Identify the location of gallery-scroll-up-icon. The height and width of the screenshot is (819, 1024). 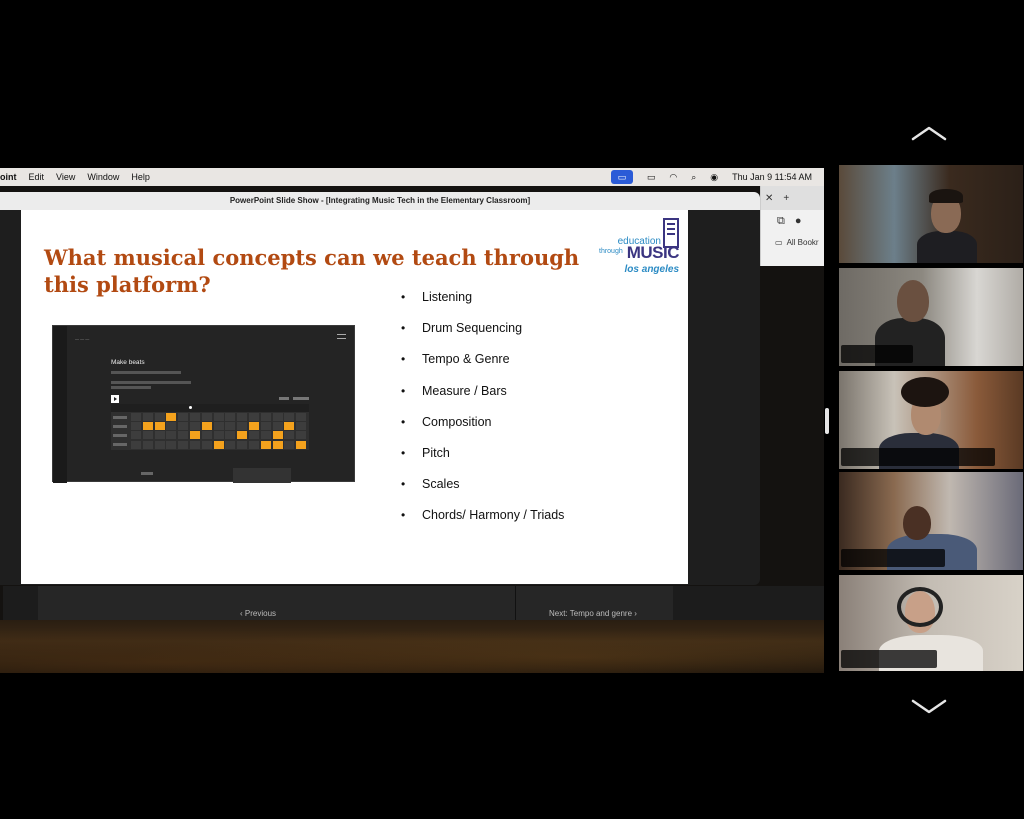
(929, 133).